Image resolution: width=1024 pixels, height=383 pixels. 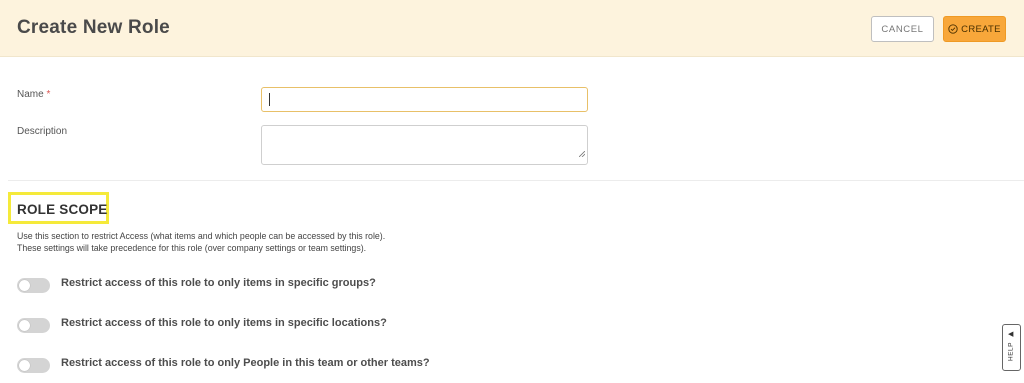 What do you see at coordinates (582, 153) in the screenshot?
I see `resize-grip-icon` at bounding box center [582, 153].